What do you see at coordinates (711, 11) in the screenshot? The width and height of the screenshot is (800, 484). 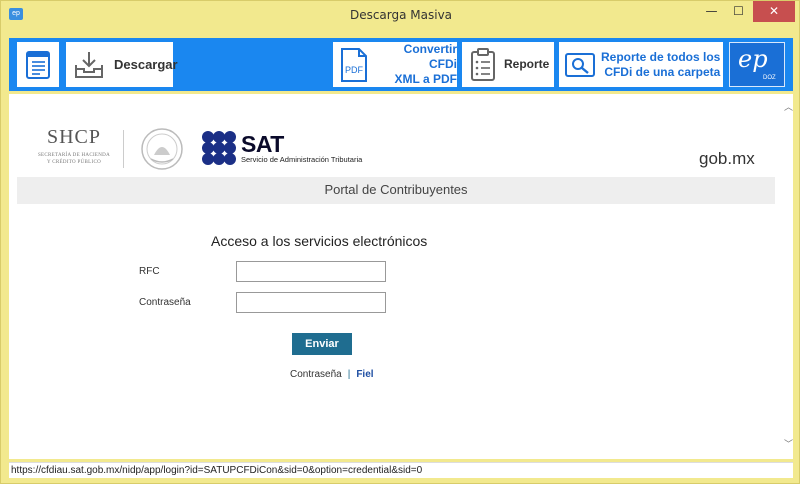 I see `minimize-button: —` at bounding box center [711, 11].